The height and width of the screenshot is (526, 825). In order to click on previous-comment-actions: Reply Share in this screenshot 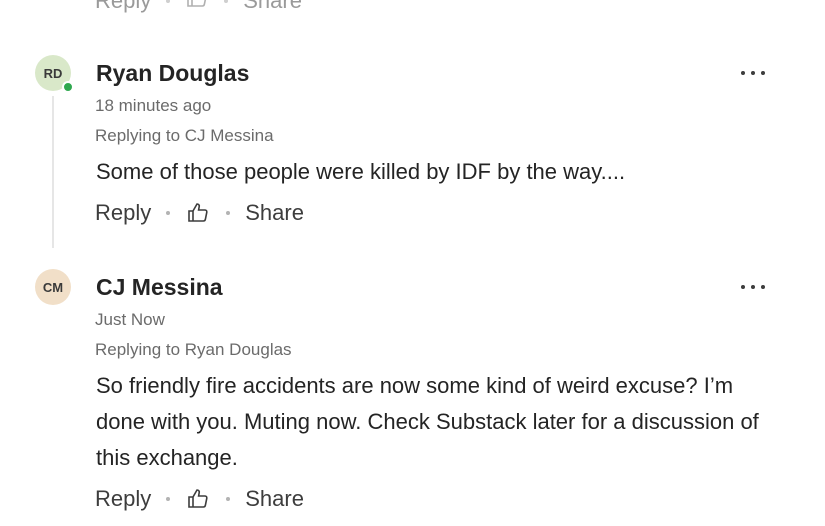, I will do `click(198, 8)`.